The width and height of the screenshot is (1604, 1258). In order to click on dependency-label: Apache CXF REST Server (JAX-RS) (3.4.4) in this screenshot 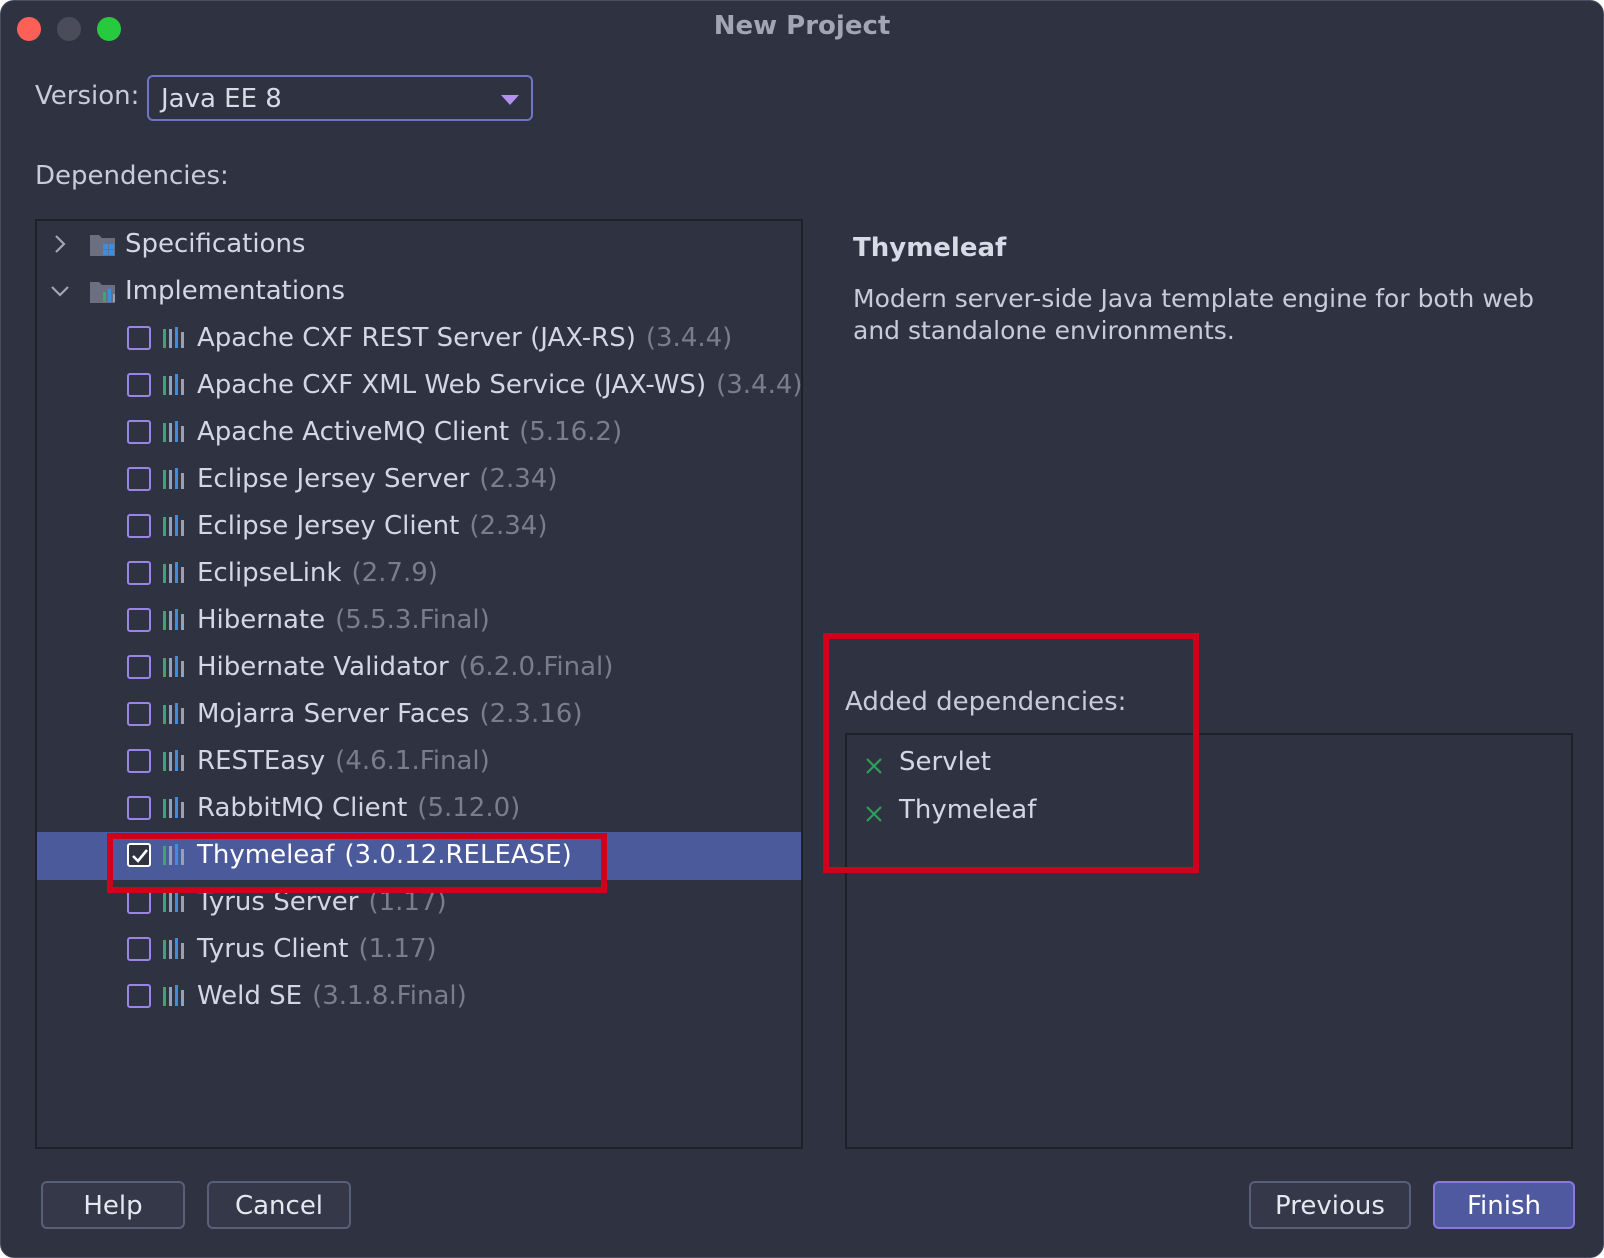, I will do `click(464, 338)`.